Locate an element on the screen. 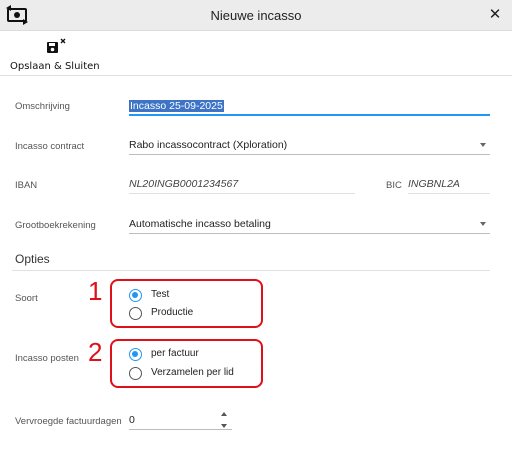  contract-value: Rabo incassocontract (Xploration) is located at coordinates (208, 145).